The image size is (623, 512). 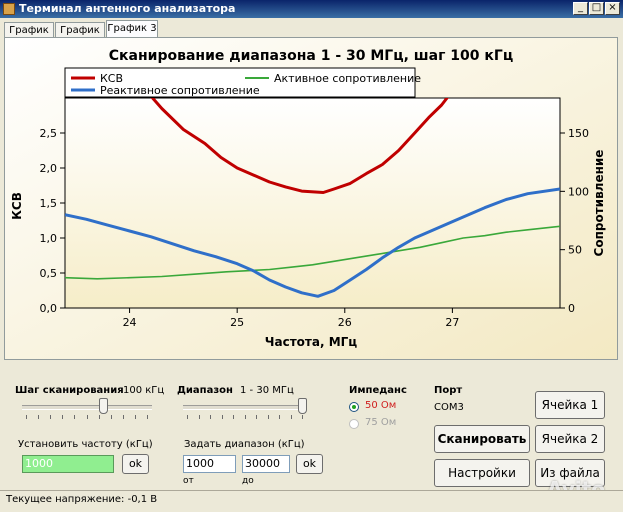 I want to click on title-bar: Терминал антенного анализатора _ □ ×, so click(x=311, y=9).